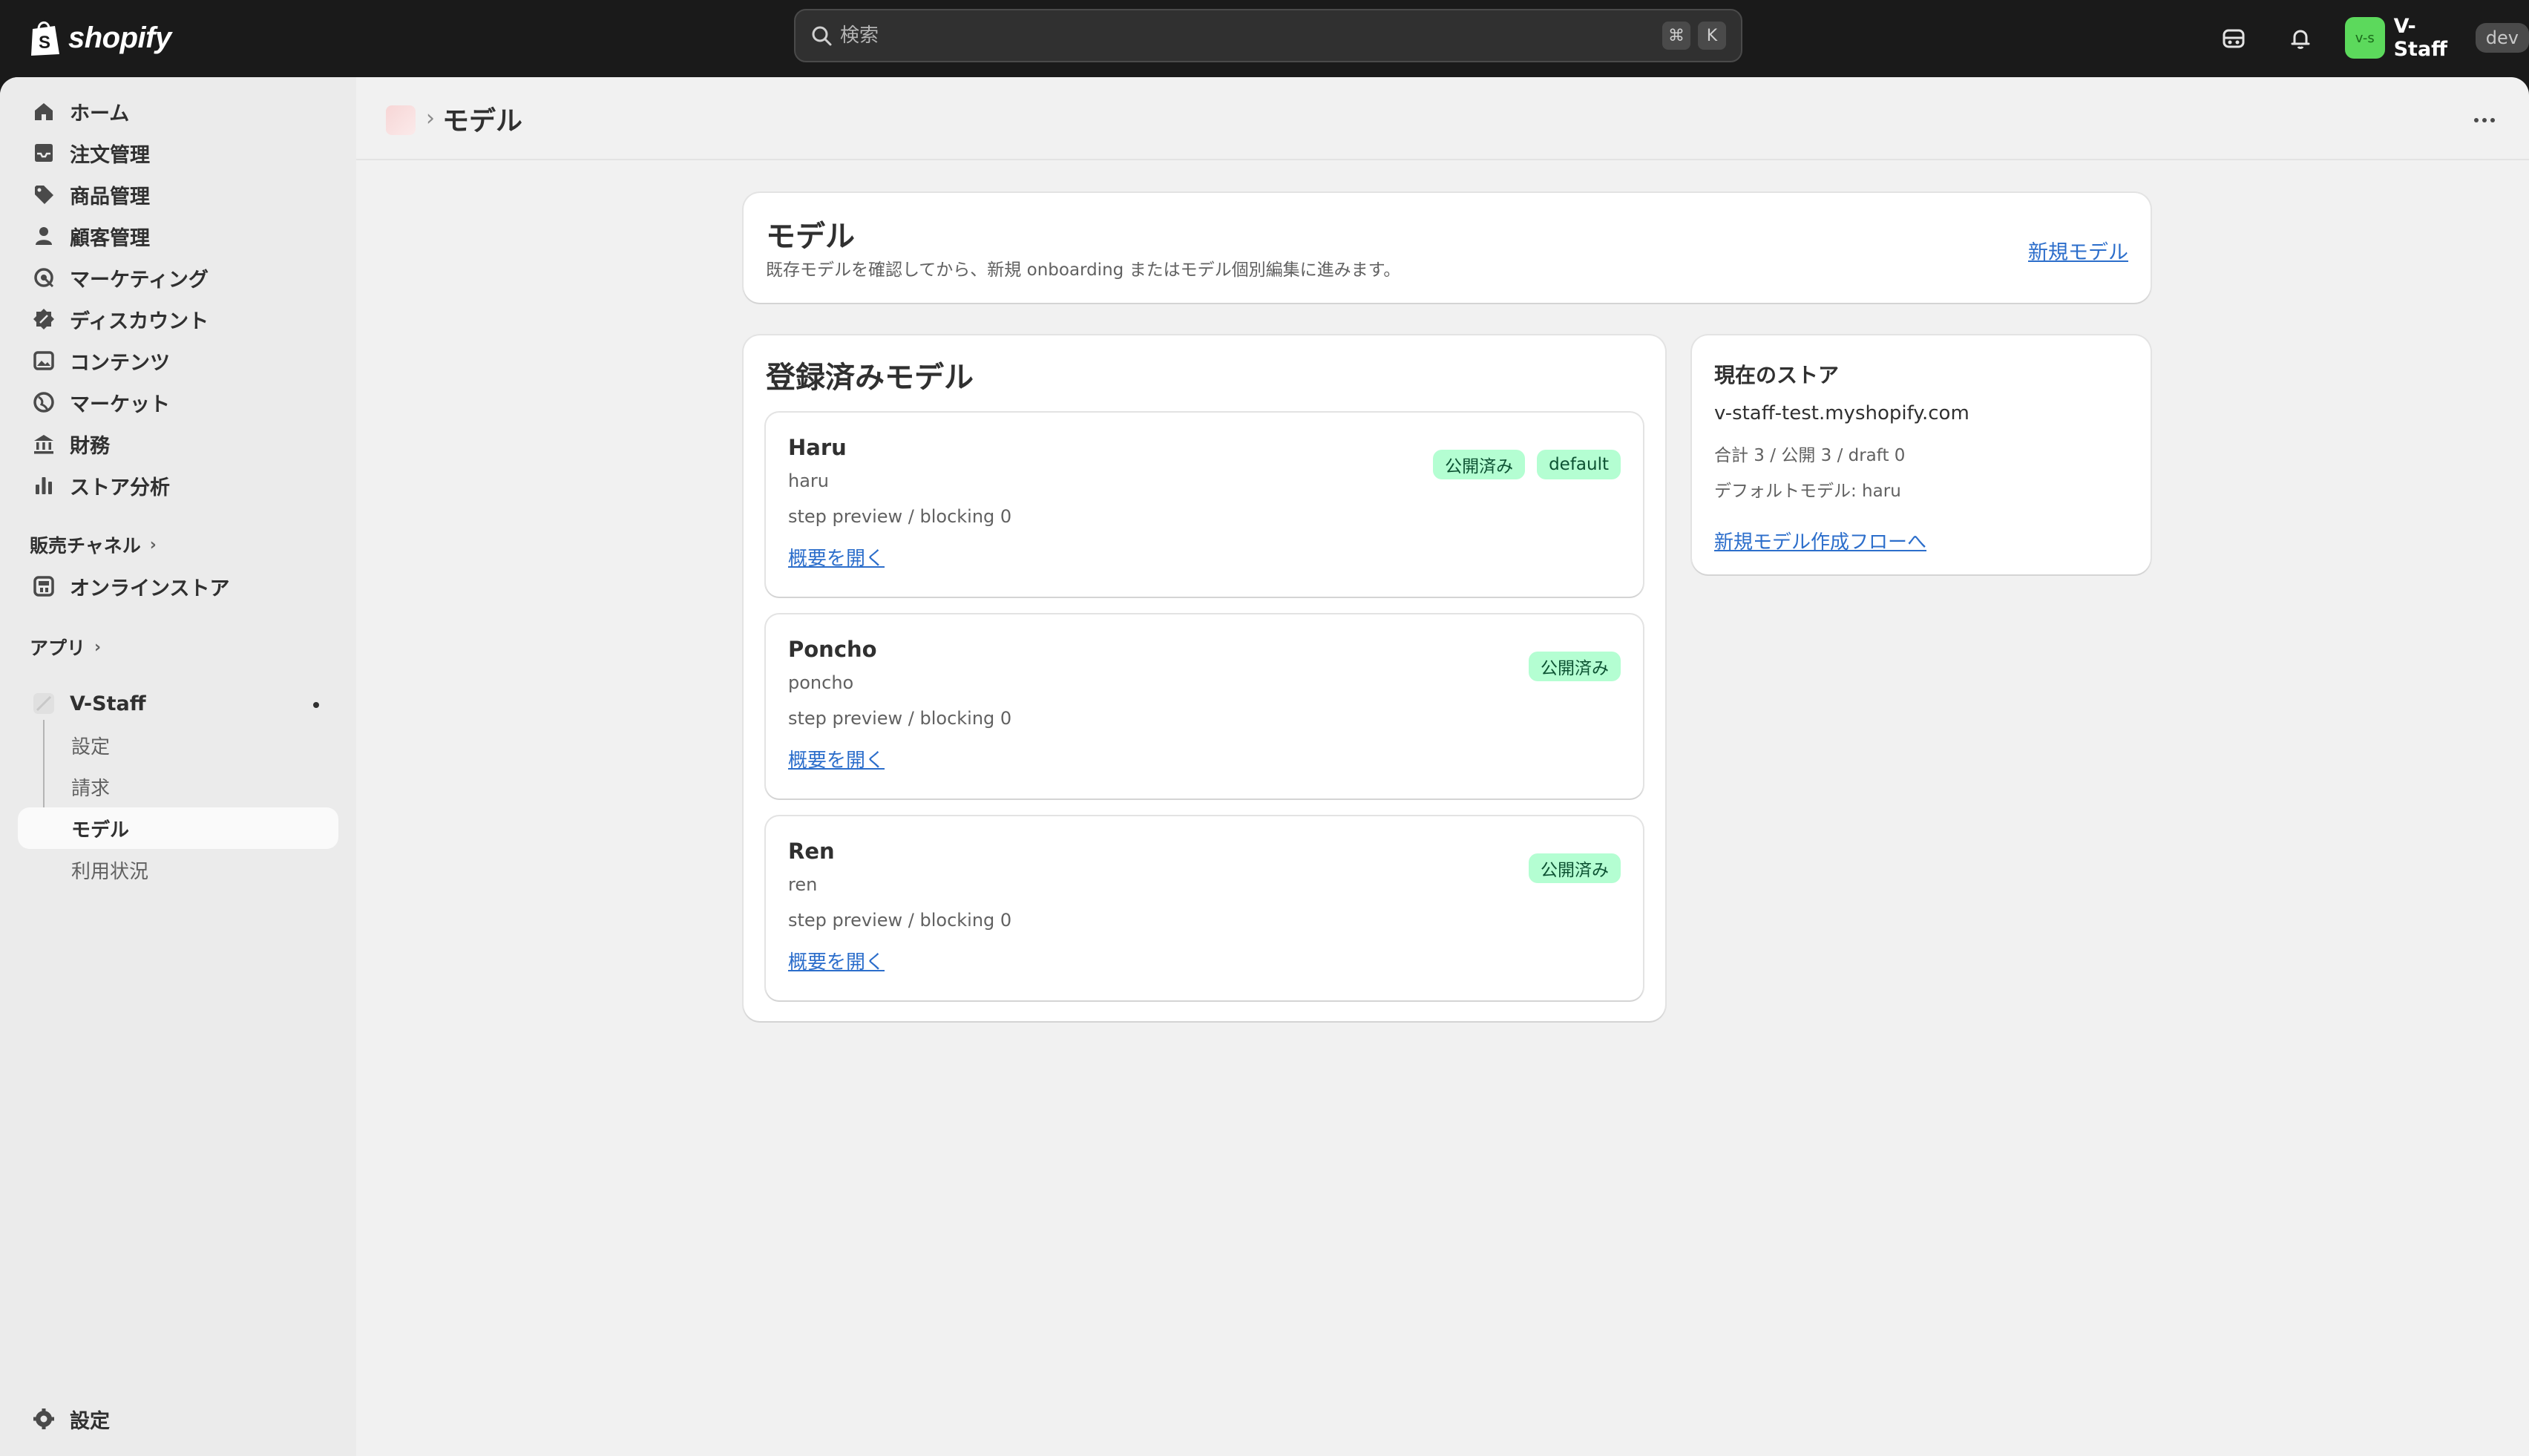 The width and height of the screenshot is (2529, 1456). Describe the element at coordinates (2365, 38) in the screenshot. I see `avatar: v-s` at that location.